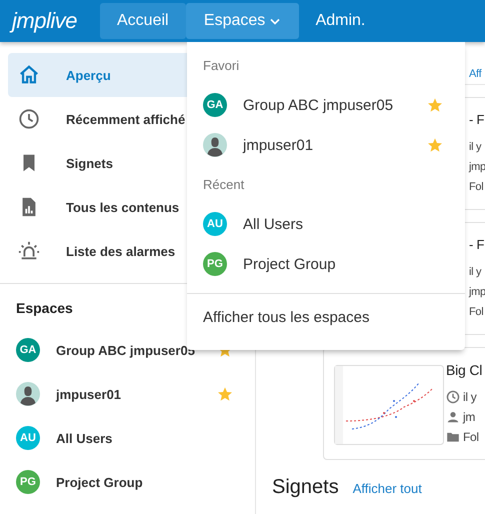 The image size is (485, 514). What do you see at coordinates (305, 487) in the screenshot?
I see `section-heading: Signets` at bounding box center [305, 487].